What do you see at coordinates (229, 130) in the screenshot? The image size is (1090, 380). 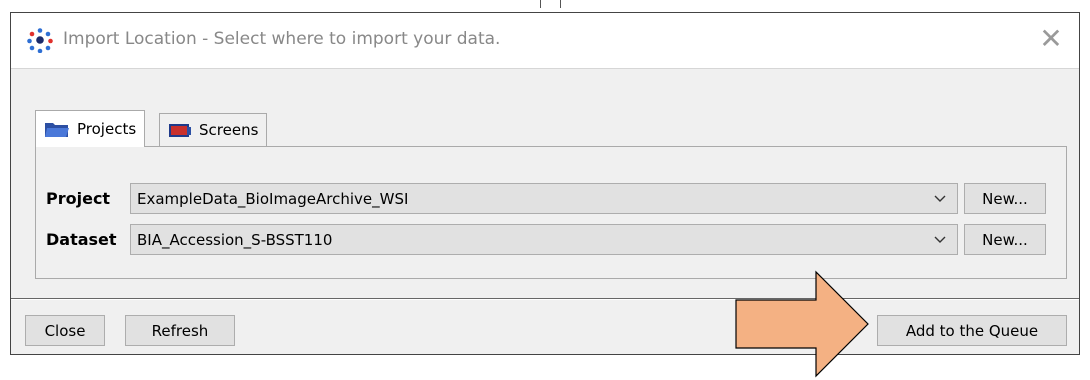 I see `tab-label: Screens` at bounding box center [229, 130].